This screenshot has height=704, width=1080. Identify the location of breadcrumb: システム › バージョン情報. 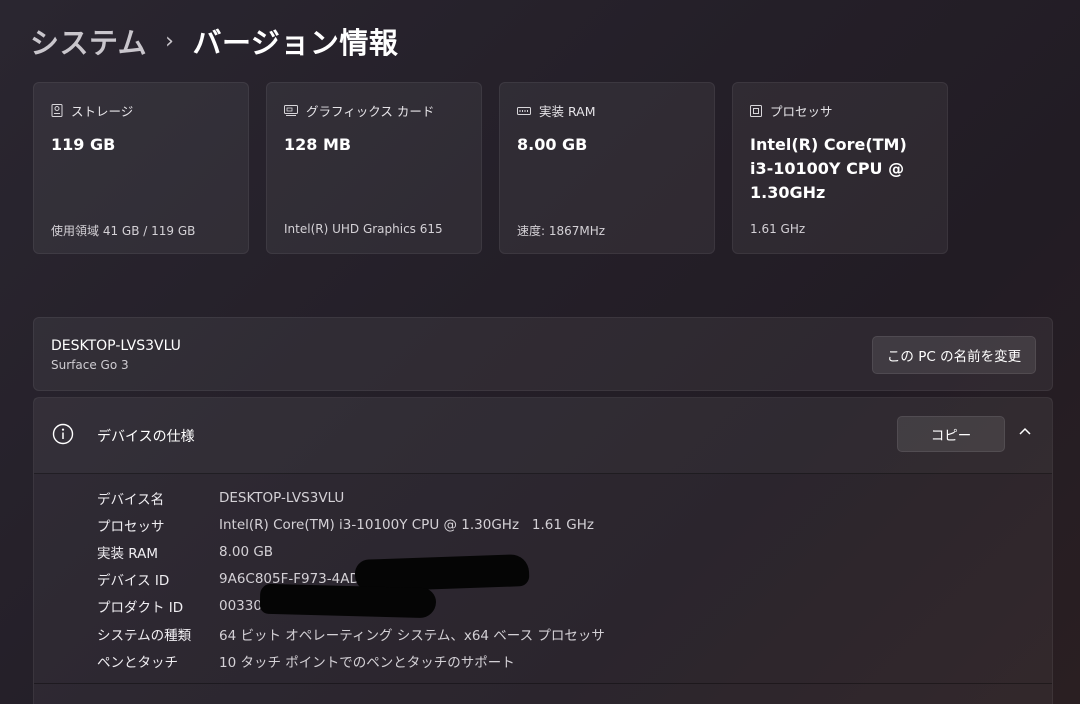
(214, 41).